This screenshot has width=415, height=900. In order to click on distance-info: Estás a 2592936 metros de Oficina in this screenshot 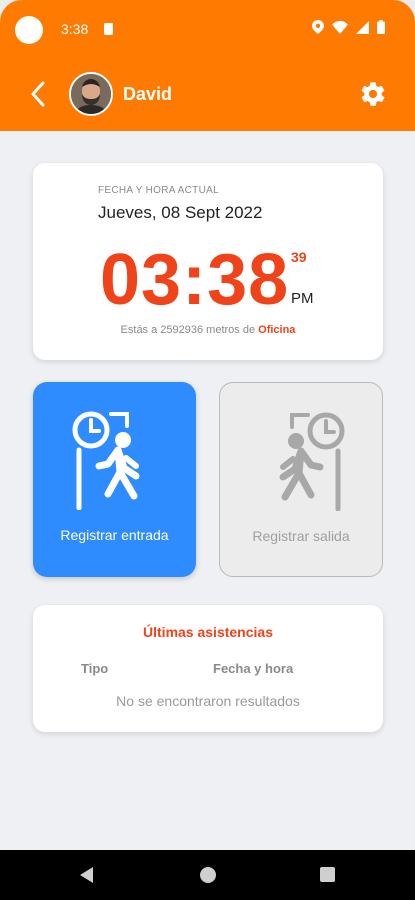, I will do `click(208, 330)`.